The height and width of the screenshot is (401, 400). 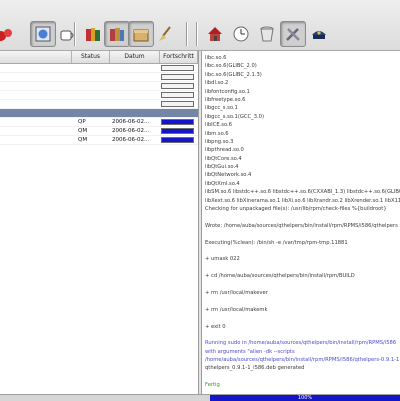 I want to click on house-red-button, so click(x=215, y=34).